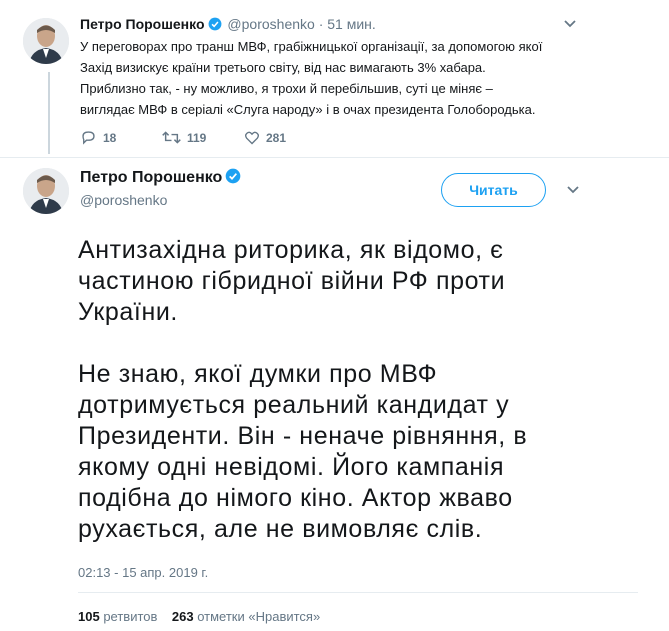 This screenshot has width=669, height=631. I want to click on like-stat: 263 отметки «Нравится», so click(246, 616).